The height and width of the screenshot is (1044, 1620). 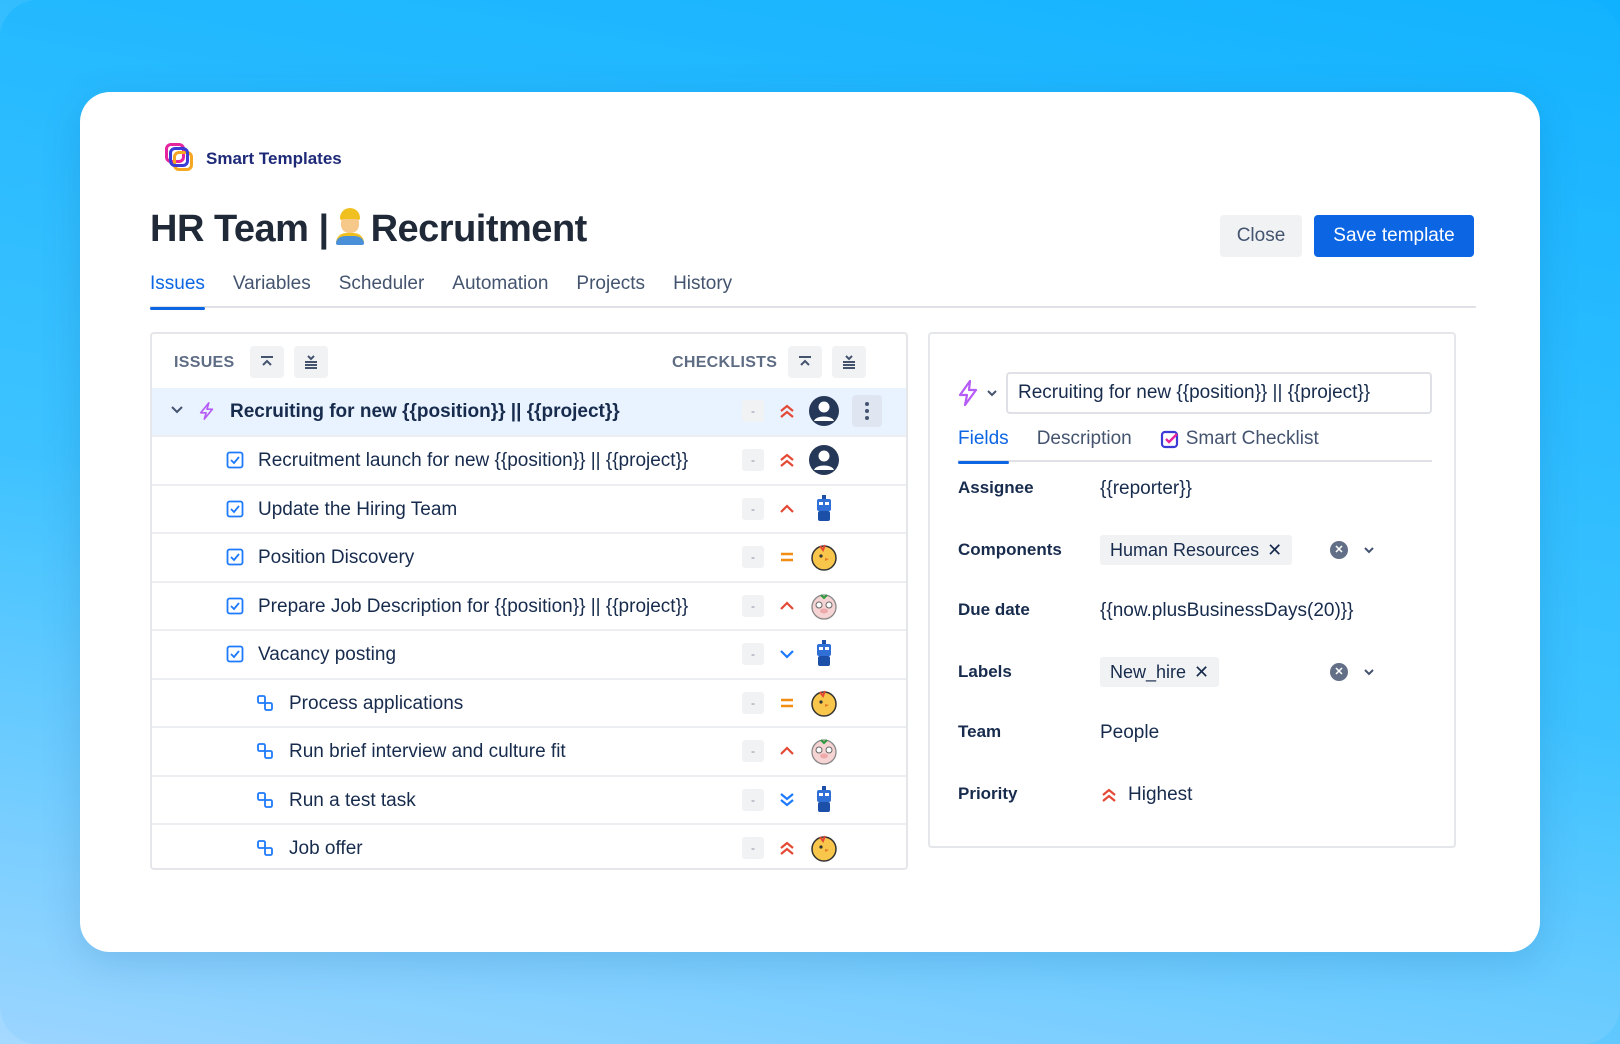 What do you see at coordinates (177, 291) in the screenshot?
I see `tab-issues: Issues` at bounding box center [177, 291].